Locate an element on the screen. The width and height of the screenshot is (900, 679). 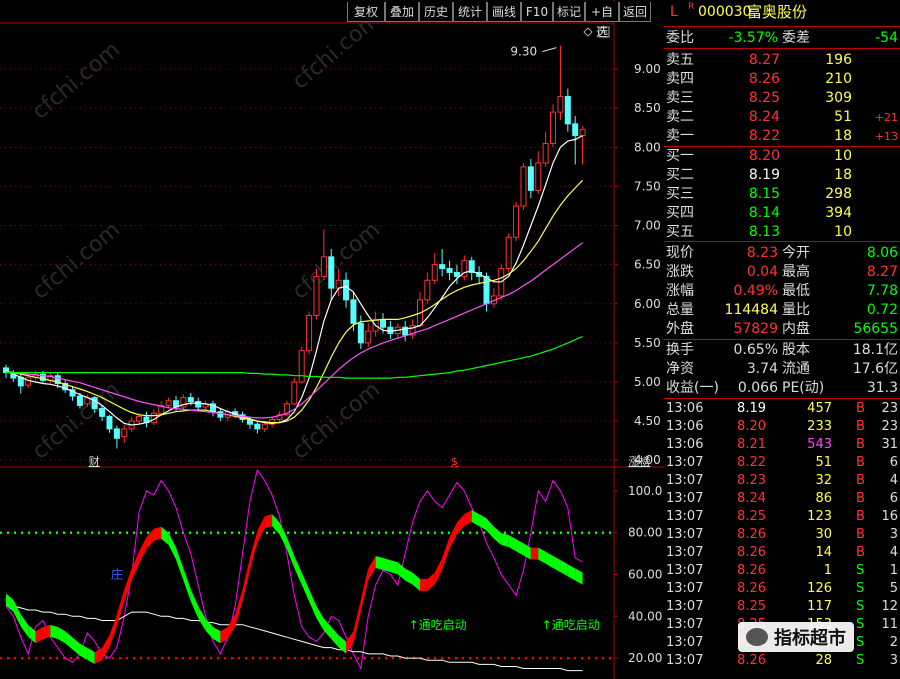
fundamental-label: 收益(一) is located at coordinates (692, 388).